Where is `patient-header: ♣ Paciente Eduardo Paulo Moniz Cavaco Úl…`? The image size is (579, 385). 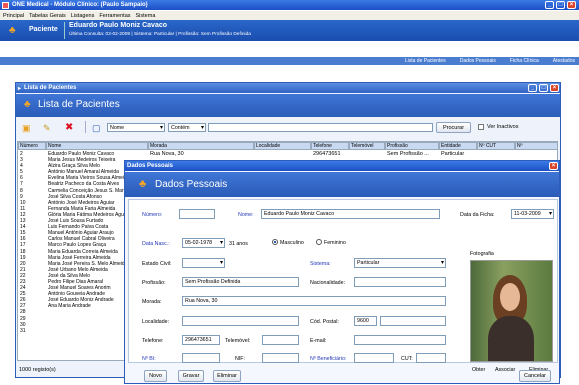
patient-header: ♣ Paciente Eduardo Paulo Moniz Cavaco Úl… is located at coordinates (289, 30).